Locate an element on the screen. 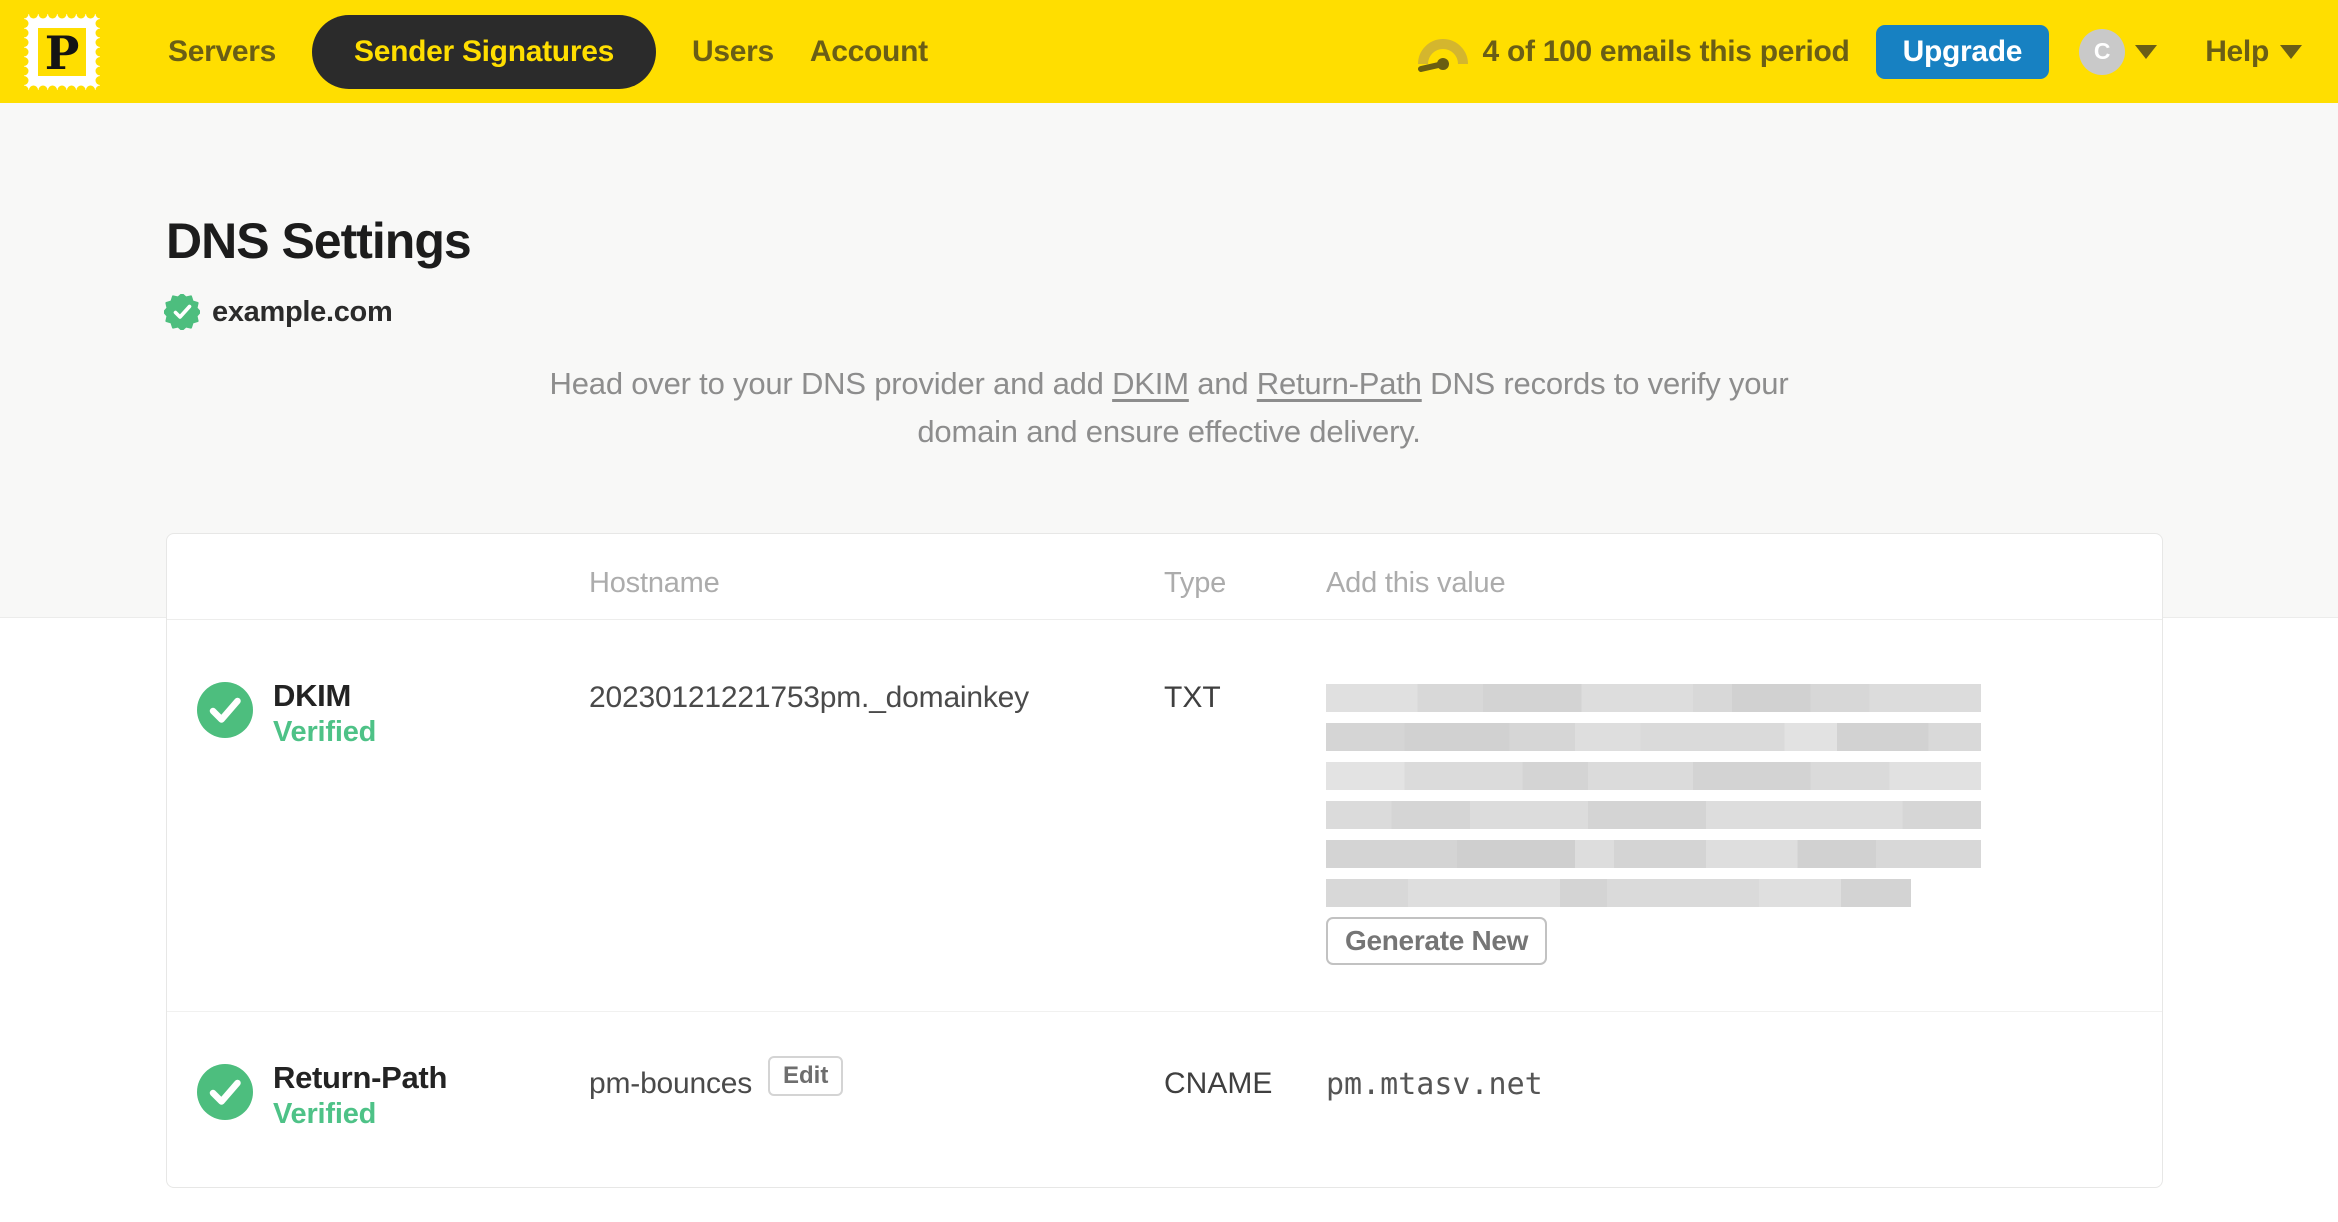 The image size is (2338, 1222). help-menu: Help is located at coordinates (2253, 52).